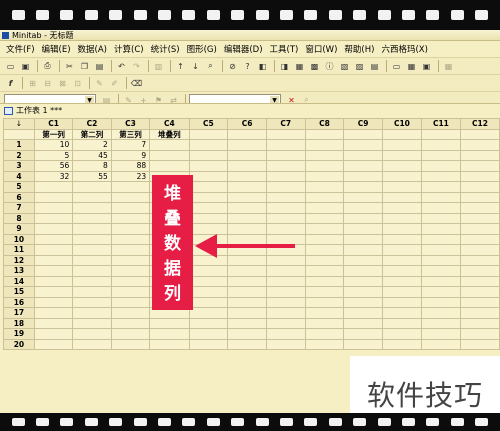 Image resolution: width=500 pixels, height=431 pixels. What do you see at coordinates (130, 166) in the screenshot?
I see `data-cell: 88` at bounding box center [130, 166].